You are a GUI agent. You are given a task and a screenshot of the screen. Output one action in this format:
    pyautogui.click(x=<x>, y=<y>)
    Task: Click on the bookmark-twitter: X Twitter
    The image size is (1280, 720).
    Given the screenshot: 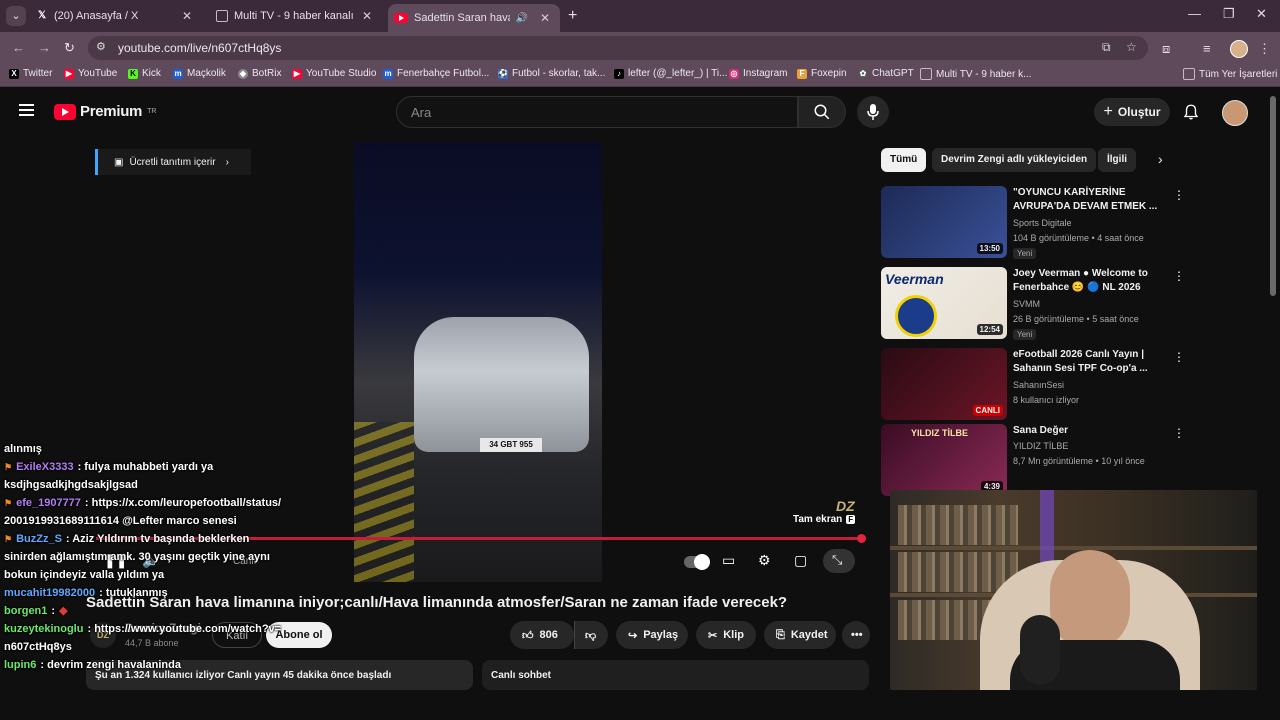 What is the action you would take?
    pyautogui.click(x=30, y=73)
    